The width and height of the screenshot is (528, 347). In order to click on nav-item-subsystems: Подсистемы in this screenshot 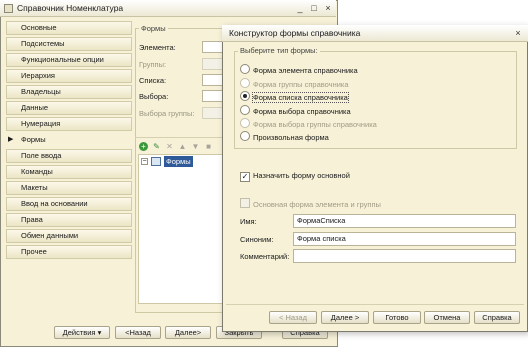, I will do `click(69, 44)`.